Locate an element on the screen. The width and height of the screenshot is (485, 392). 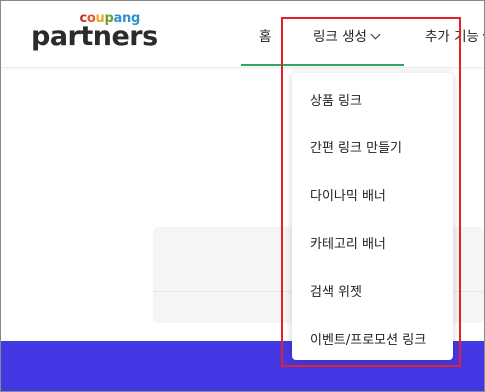
nav-home: 홈 is located at coordinates (265, 35).